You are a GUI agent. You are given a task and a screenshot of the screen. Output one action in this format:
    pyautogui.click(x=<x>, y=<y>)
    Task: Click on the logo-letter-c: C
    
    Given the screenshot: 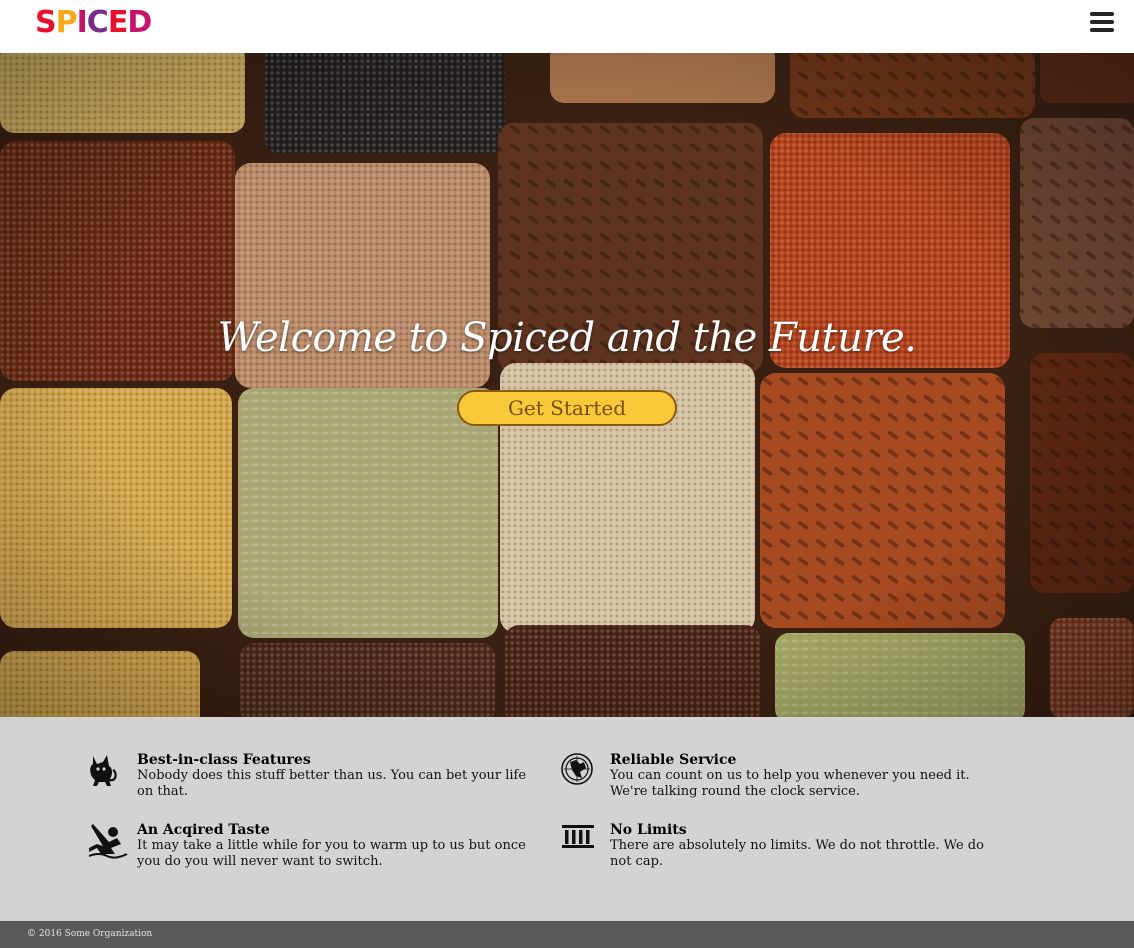 What is the action you would take?
    pyautogui.click(x=97, y=22)
    